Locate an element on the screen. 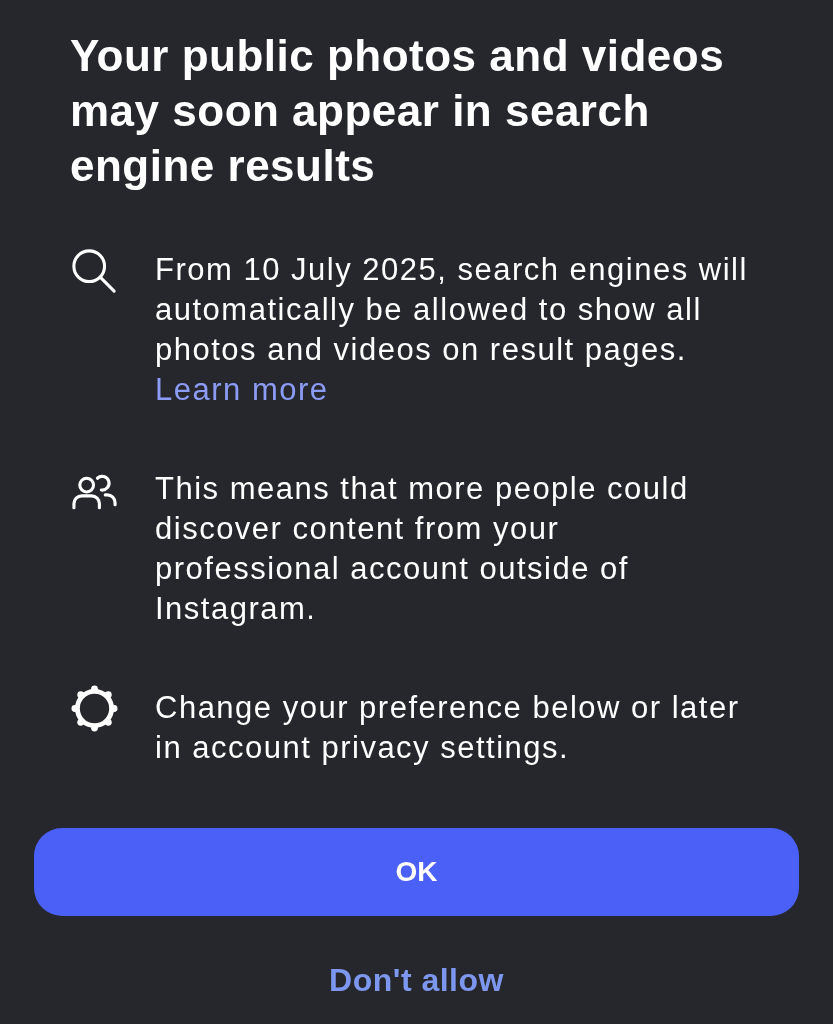 The width and height of the screenshot is (833, 1024). info-paragraph: Change your preference below or later in account privacy settings. is located at coordinates (448, 728).